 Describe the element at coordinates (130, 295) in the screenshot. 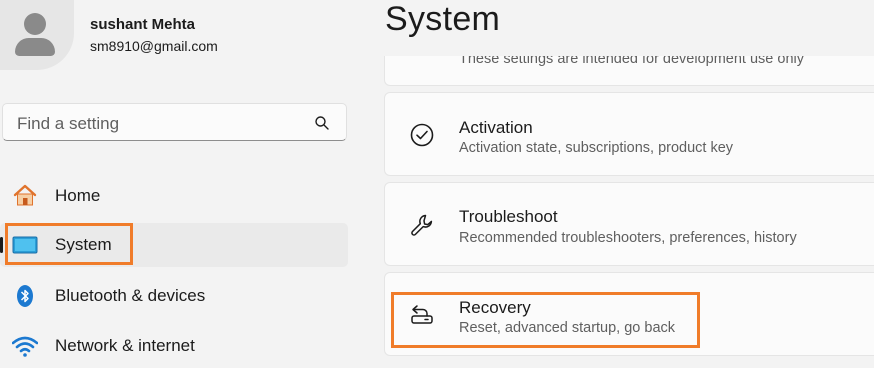

I see `sidebar-item-label: Bluetooth & devices` at that location.